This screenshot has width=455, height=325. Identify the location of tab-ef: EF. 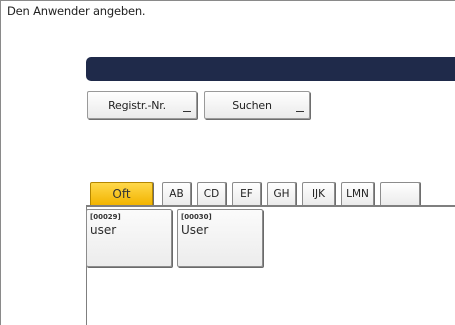
(246, 194).